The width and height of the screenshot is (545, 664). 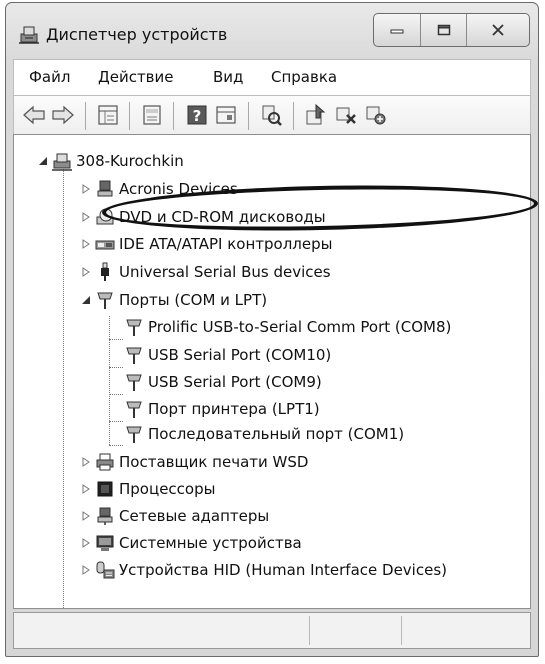 I want to click on scan-hardware-icon, so click(x=271, y=115).